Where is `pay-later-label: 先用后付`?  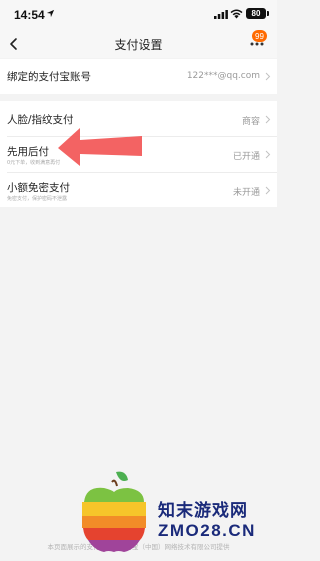
pay-later-label: 先用后付 is located at coordinates (28, 152).